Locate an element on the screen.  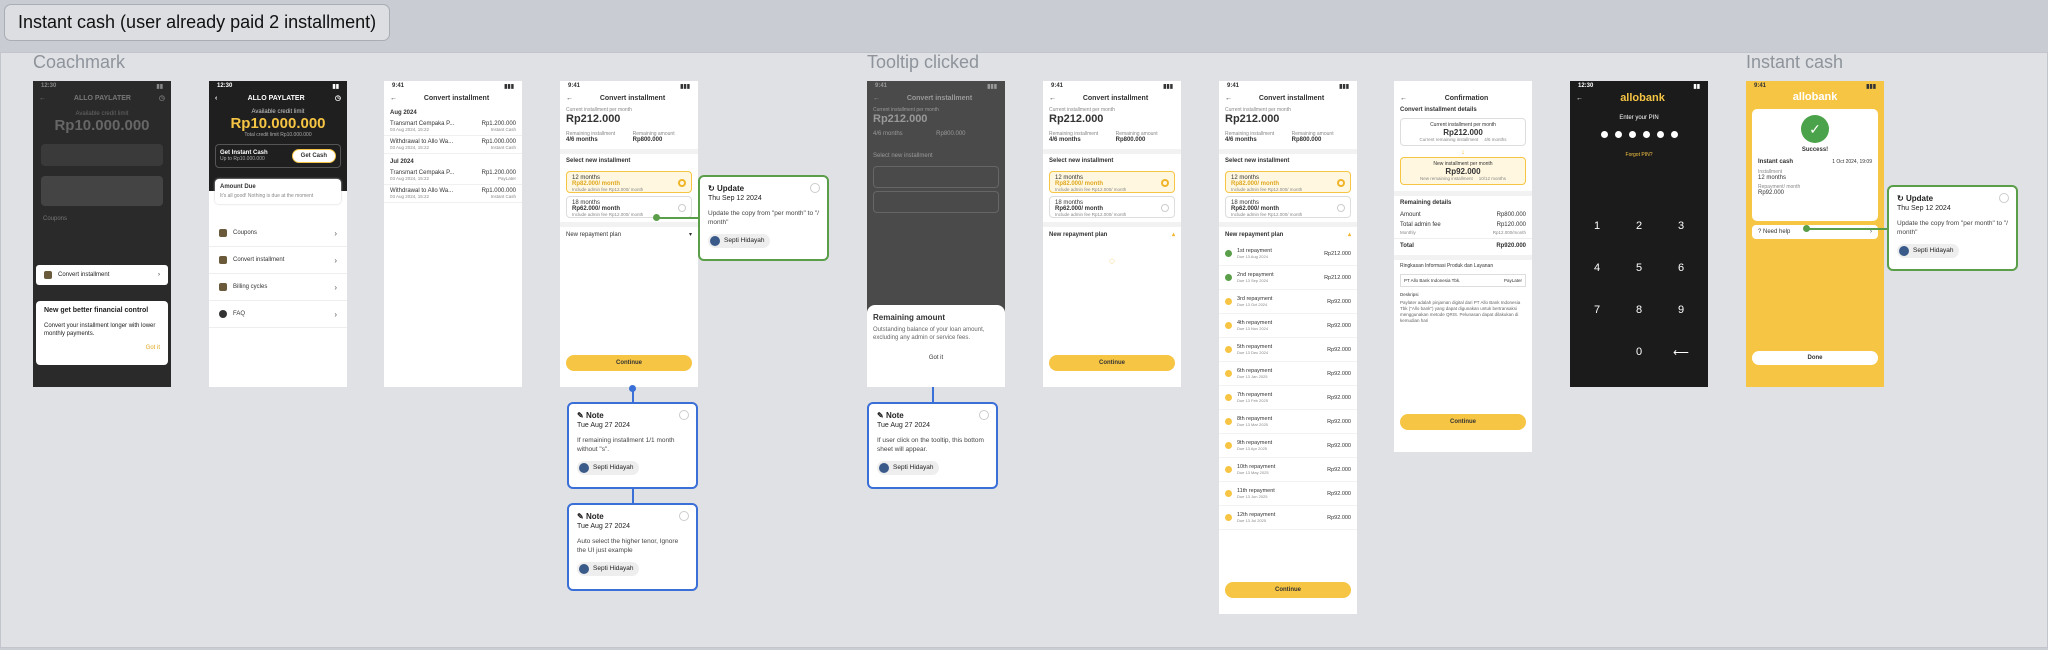
menu-faq: FAQ › is located at coordinates (278, 314).